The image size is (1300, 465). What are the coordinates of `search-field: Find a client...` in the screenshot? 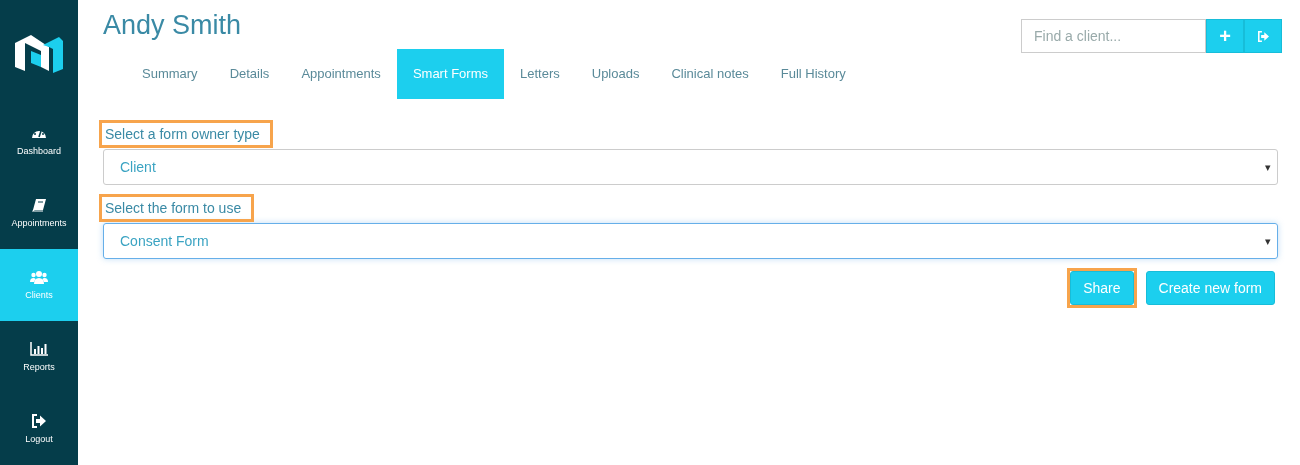 It's located at (1113, 36).